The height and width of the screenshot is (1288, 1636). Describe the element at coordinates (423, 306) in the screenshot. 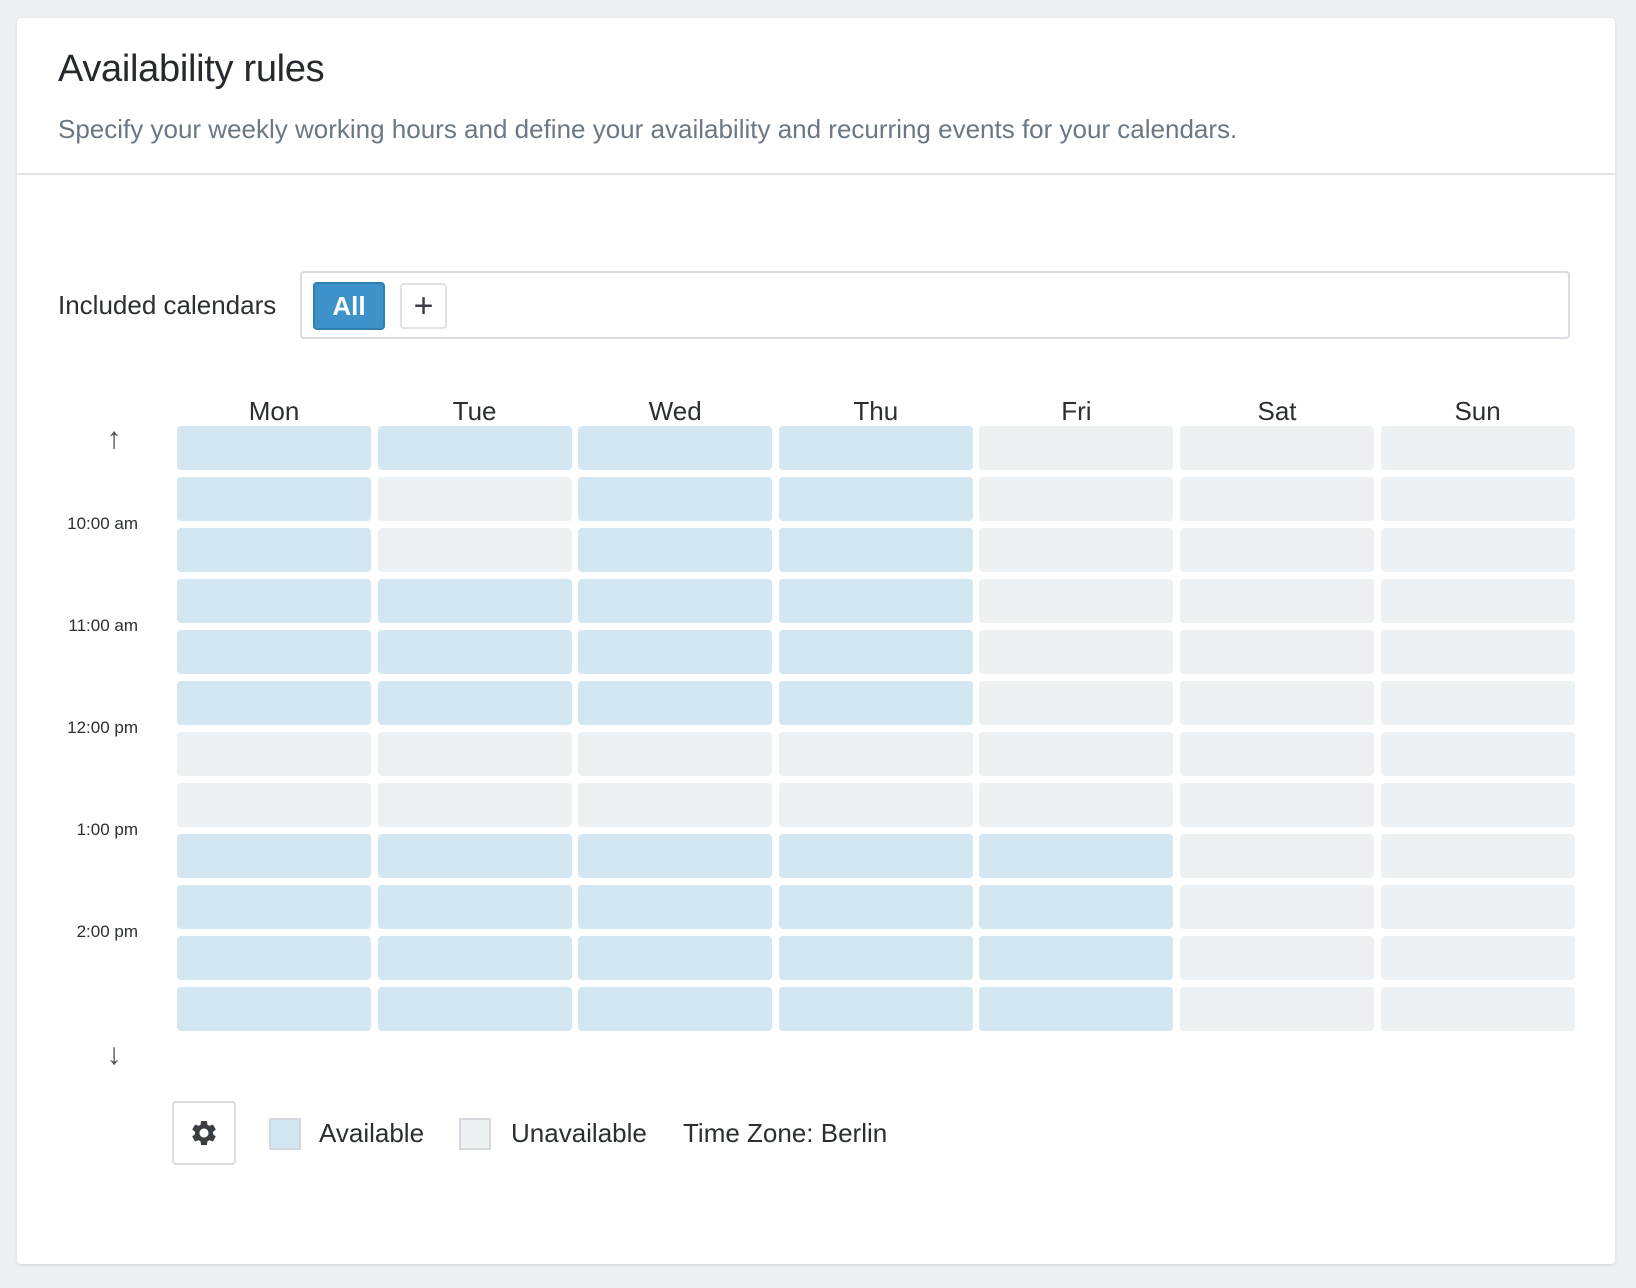

I see `add-calendar-button: +` at that location.